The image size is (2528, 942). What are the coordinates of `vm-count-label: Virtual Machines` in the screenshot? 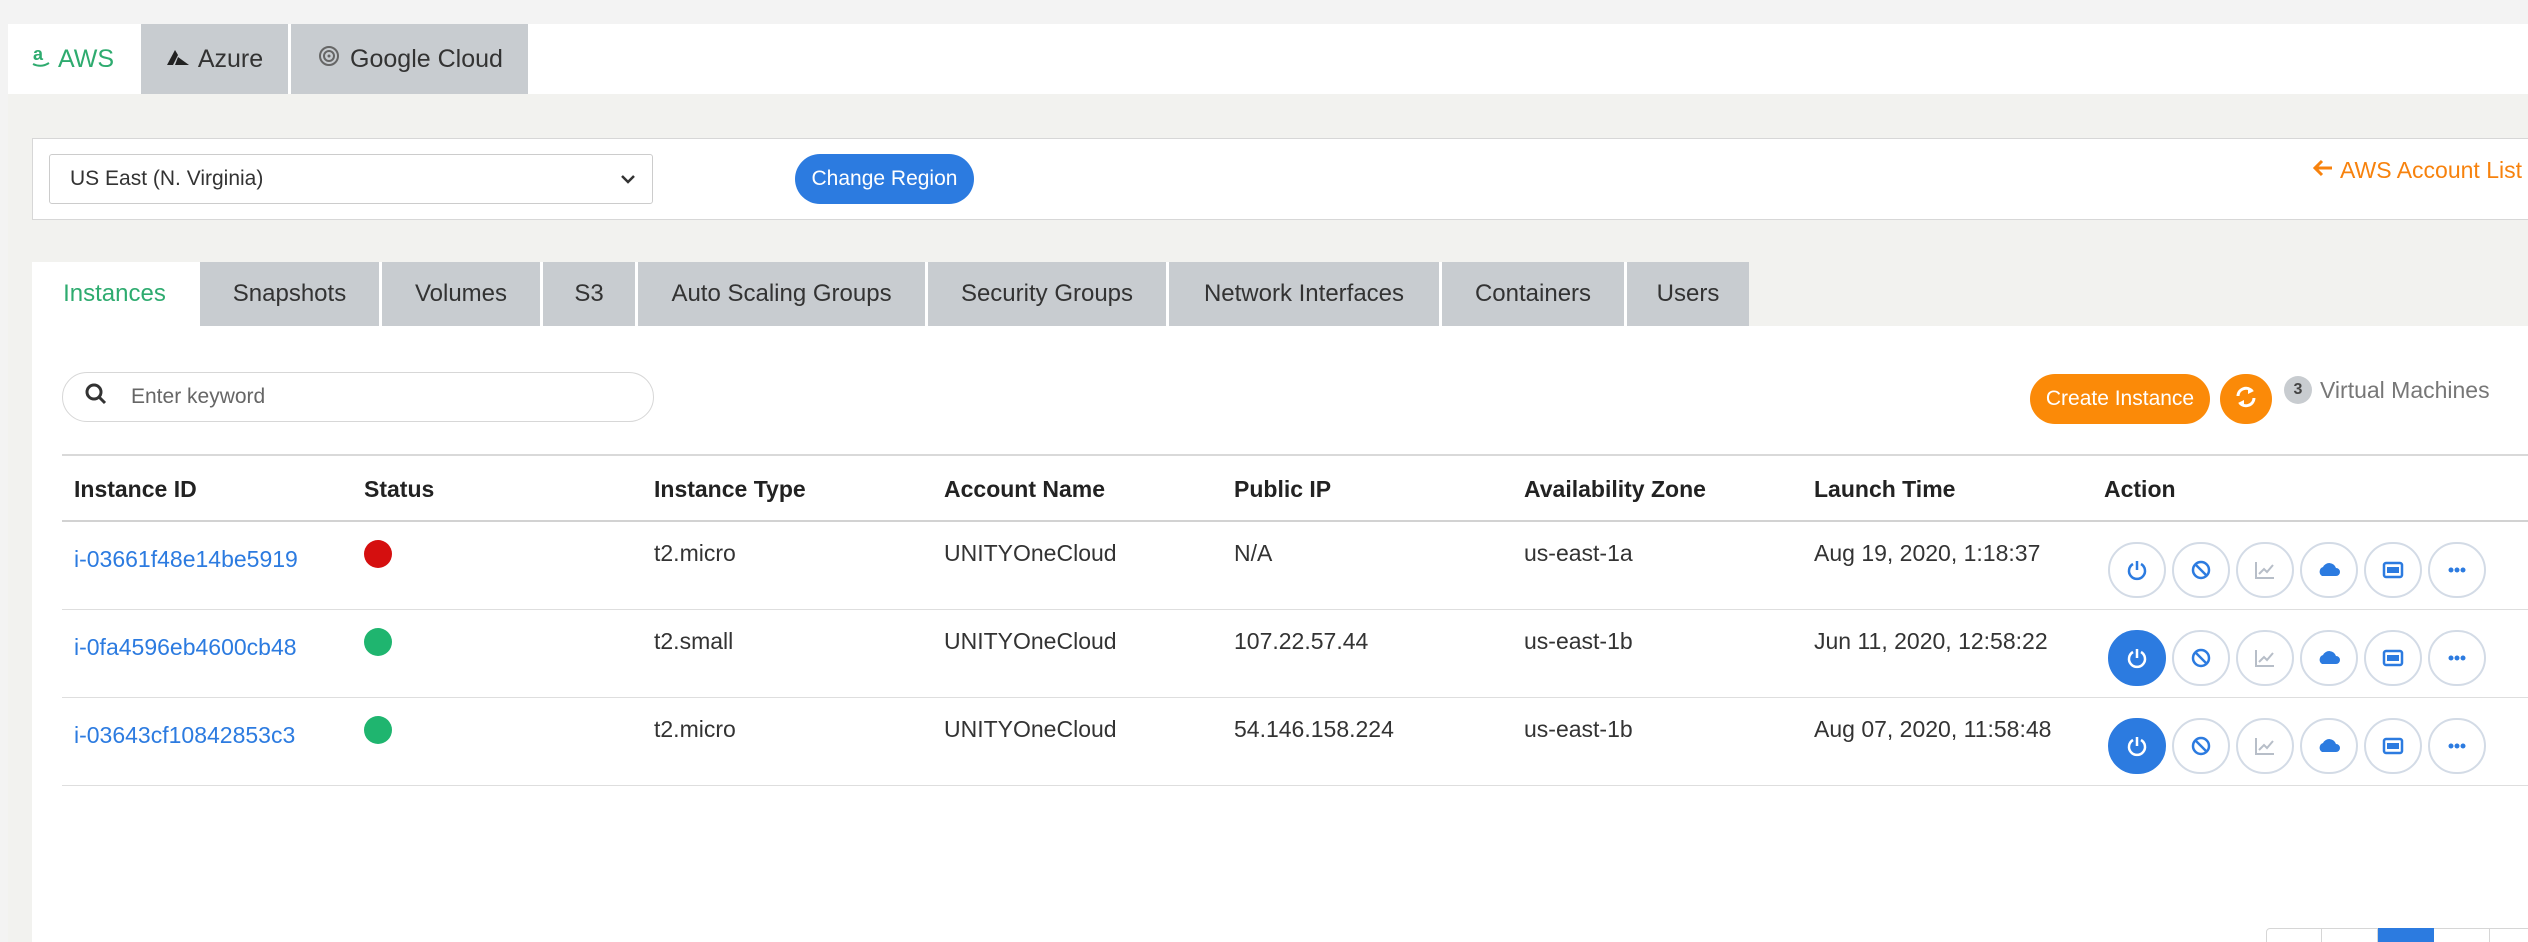 It's located at (2405, 389).